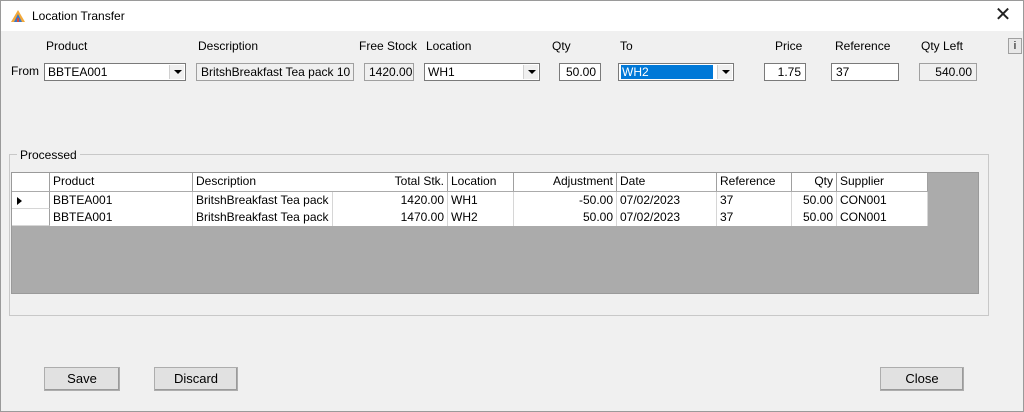 The height and width of the screenshot is (412, 1024). I want to click on product-combo: BBTEA001, so click(115, 72).